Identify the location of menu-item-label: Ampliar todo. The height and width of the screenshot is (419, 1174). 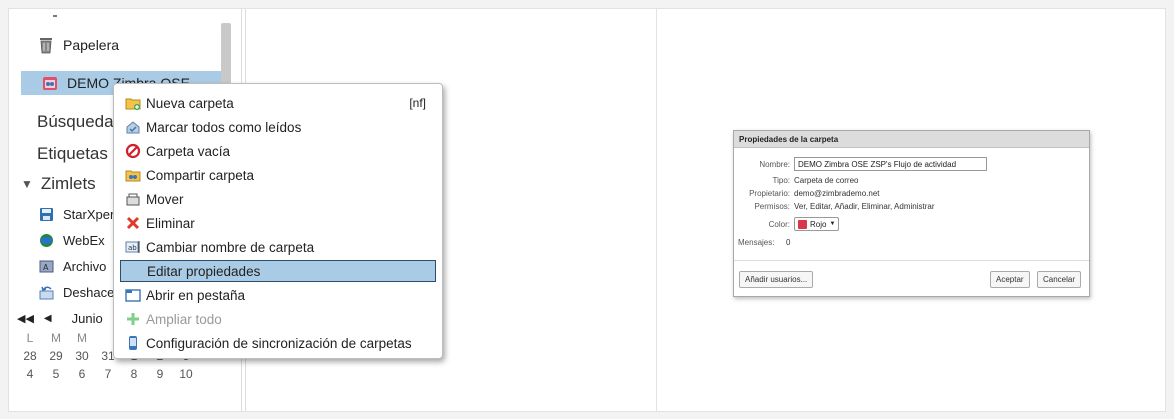
(184, 319).